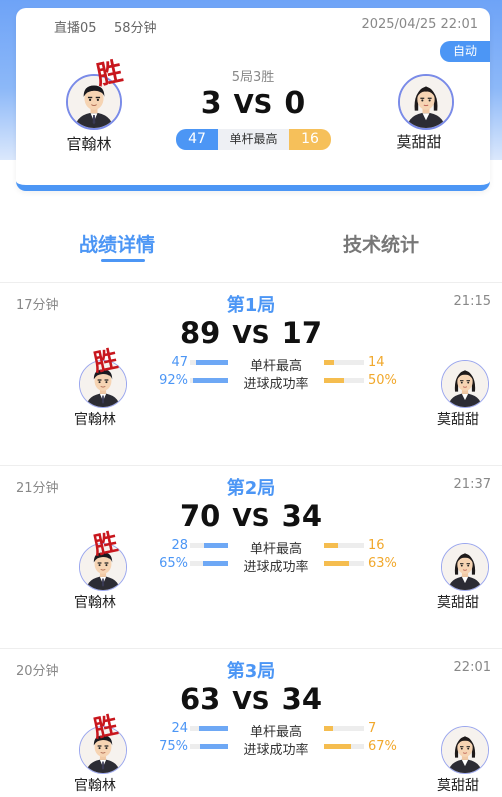 This screenshot has height=797, width=502. What do you see at coordinates (211, 103) in the screenshot?
I see `score-left: 3` at bounding box center [211, 103].